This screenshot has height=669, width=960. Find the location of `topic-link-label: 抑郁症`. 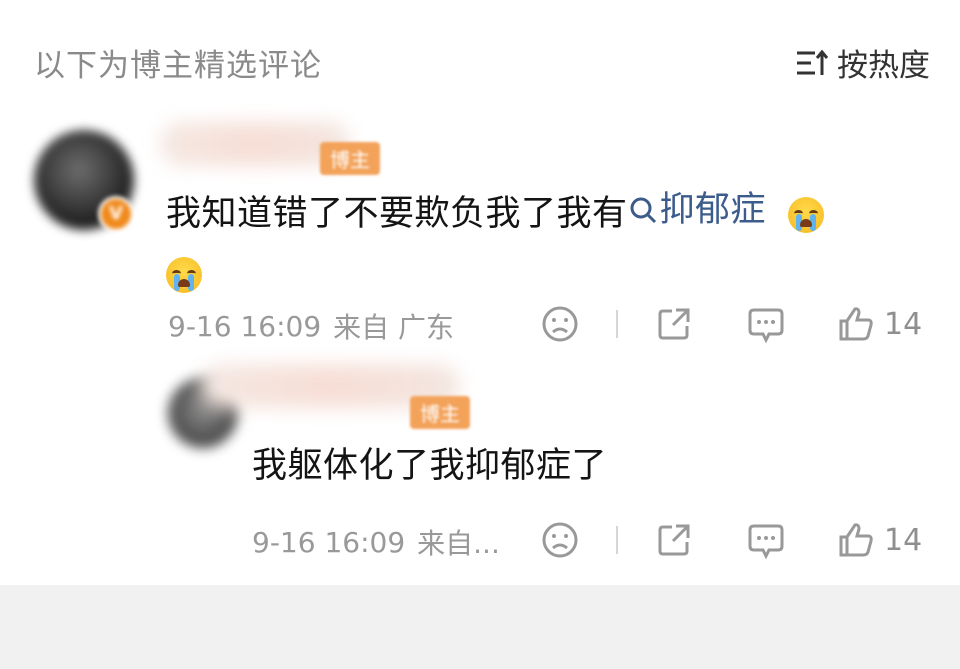

topic-link-label: 抑郁症 is located at coordinates (713, 210).